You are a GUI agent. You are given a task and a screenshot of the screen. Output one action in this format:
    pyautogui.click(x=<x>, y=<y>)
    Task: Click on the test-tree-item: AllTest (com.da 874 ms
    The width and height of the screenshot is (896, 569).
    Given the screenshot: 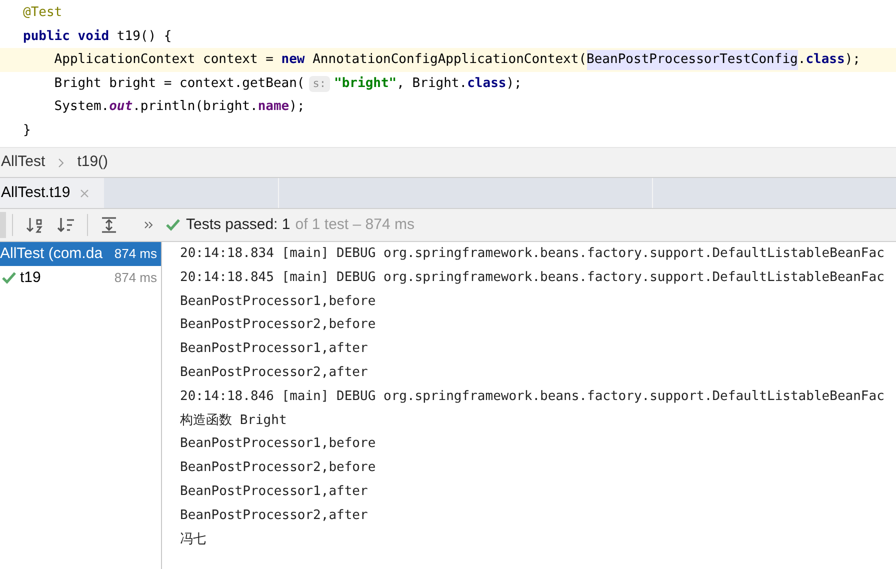 What is the action you would take?
    pyautogui.click(x=80, y=254)
    